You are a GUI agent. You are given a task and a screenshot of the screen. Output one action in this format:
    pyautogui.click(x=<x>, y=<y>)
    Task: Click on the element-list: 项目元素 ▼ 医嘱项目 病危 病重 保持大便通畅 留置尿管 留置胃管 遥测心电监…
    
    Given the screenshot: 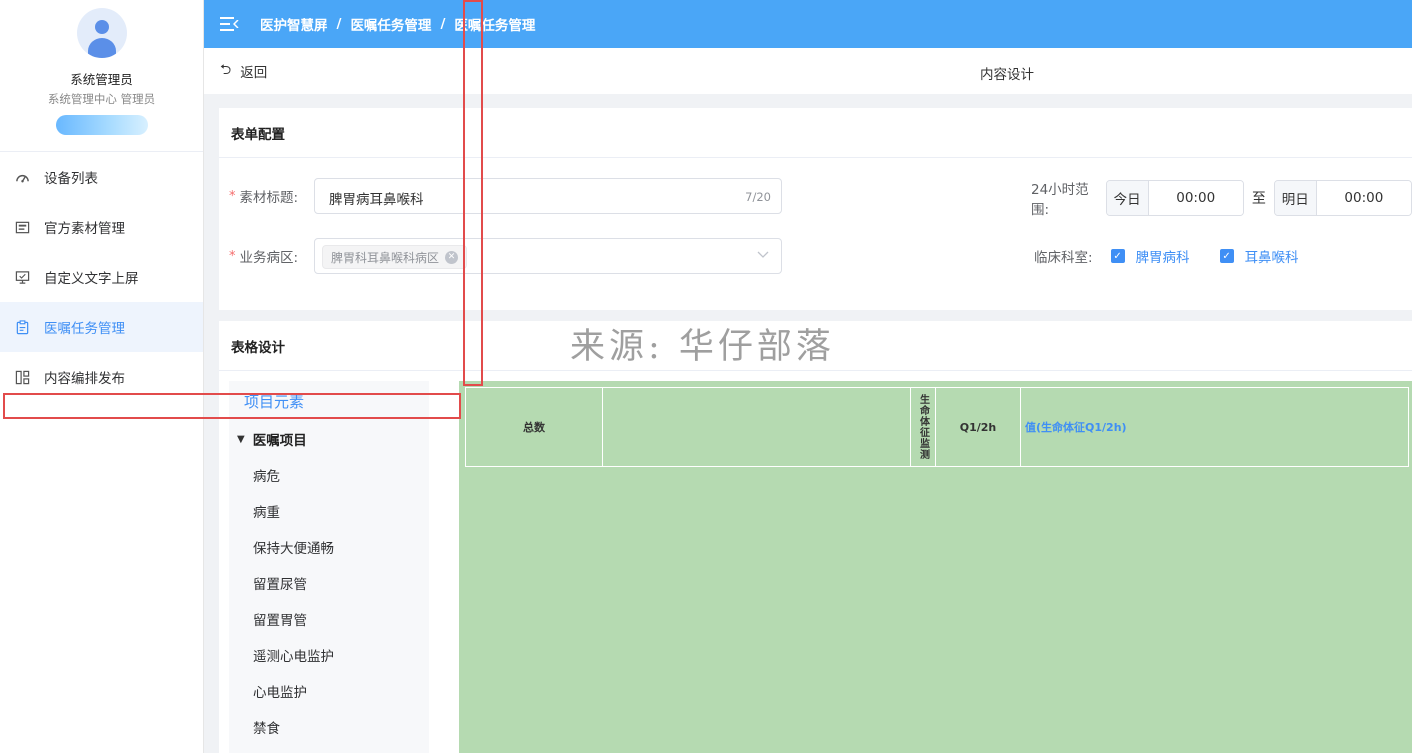 What is the action you would take?
    pyautogui.click(x=329, y=567)
    